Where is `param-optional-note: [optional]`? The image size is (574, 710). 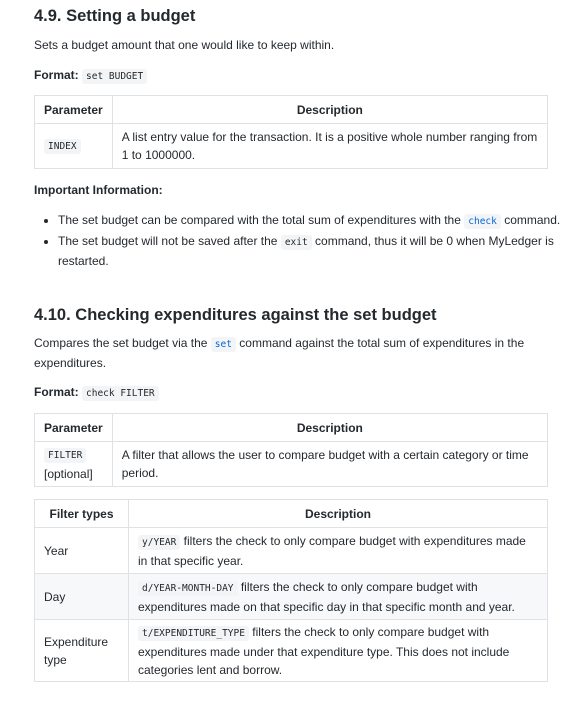
param-optional-note: [optional] is located at coordinates (68, 474).